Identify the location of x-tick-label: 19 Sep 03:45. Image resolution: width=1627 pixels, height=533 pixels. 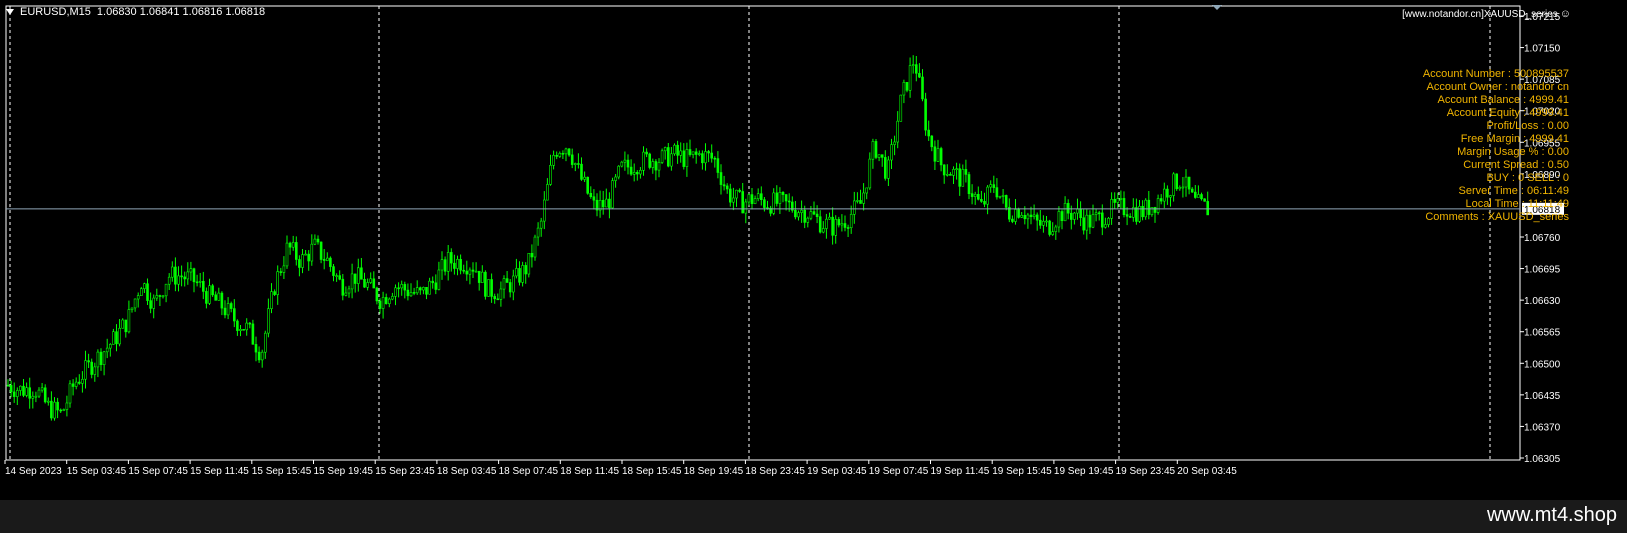
(837, 471).